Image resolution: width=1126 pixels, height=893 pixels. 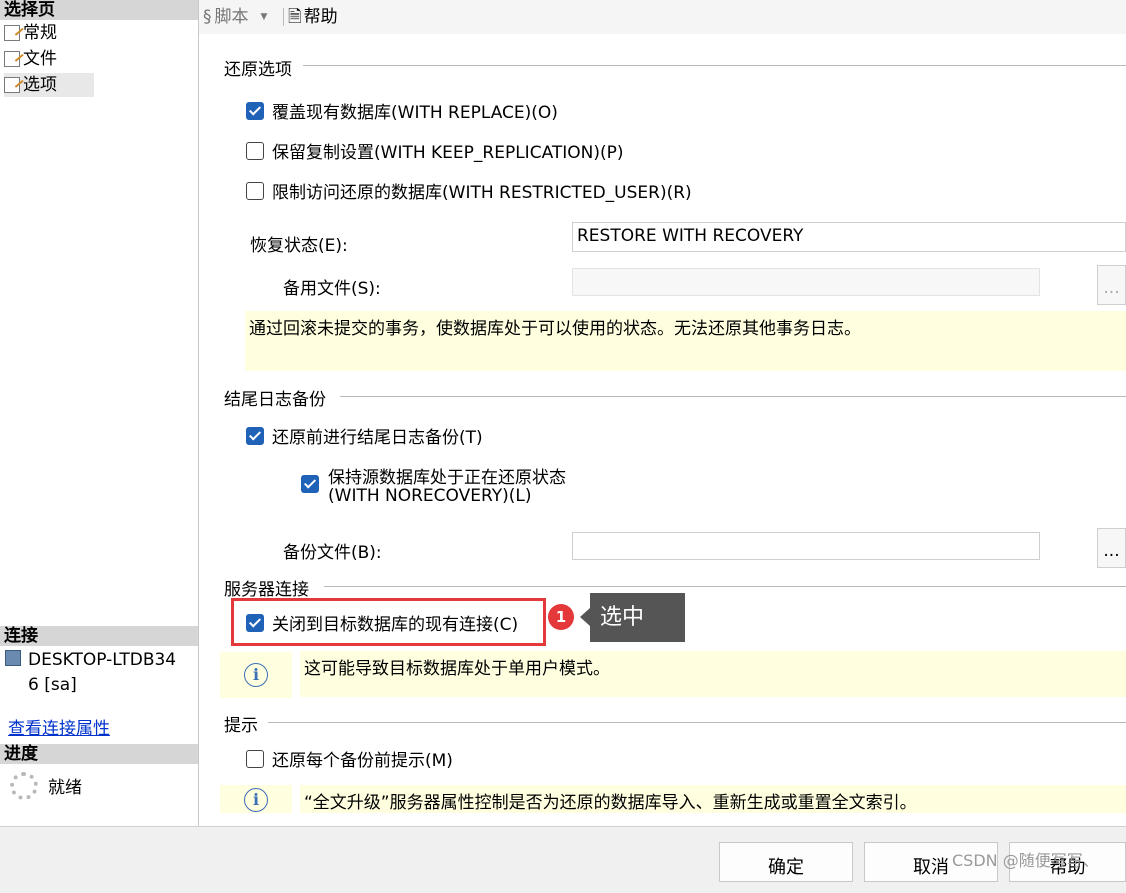 What do you see at coordinates (52, 685) in the screenshot?
I see `connection-login: 6 [sa]` at bounding box center [52, 685].